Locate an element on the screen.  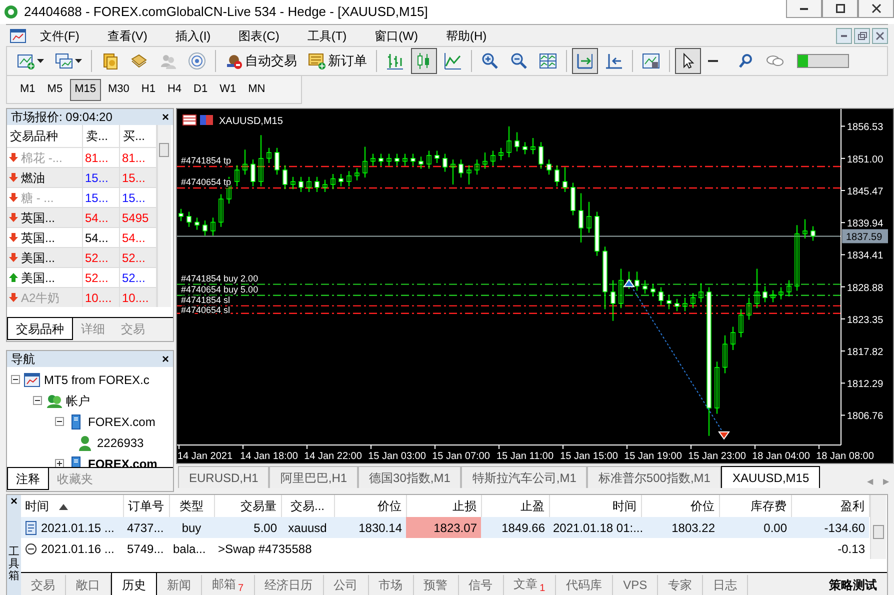
menu-item: 帮助(H) is located at coordinates (466, 35).